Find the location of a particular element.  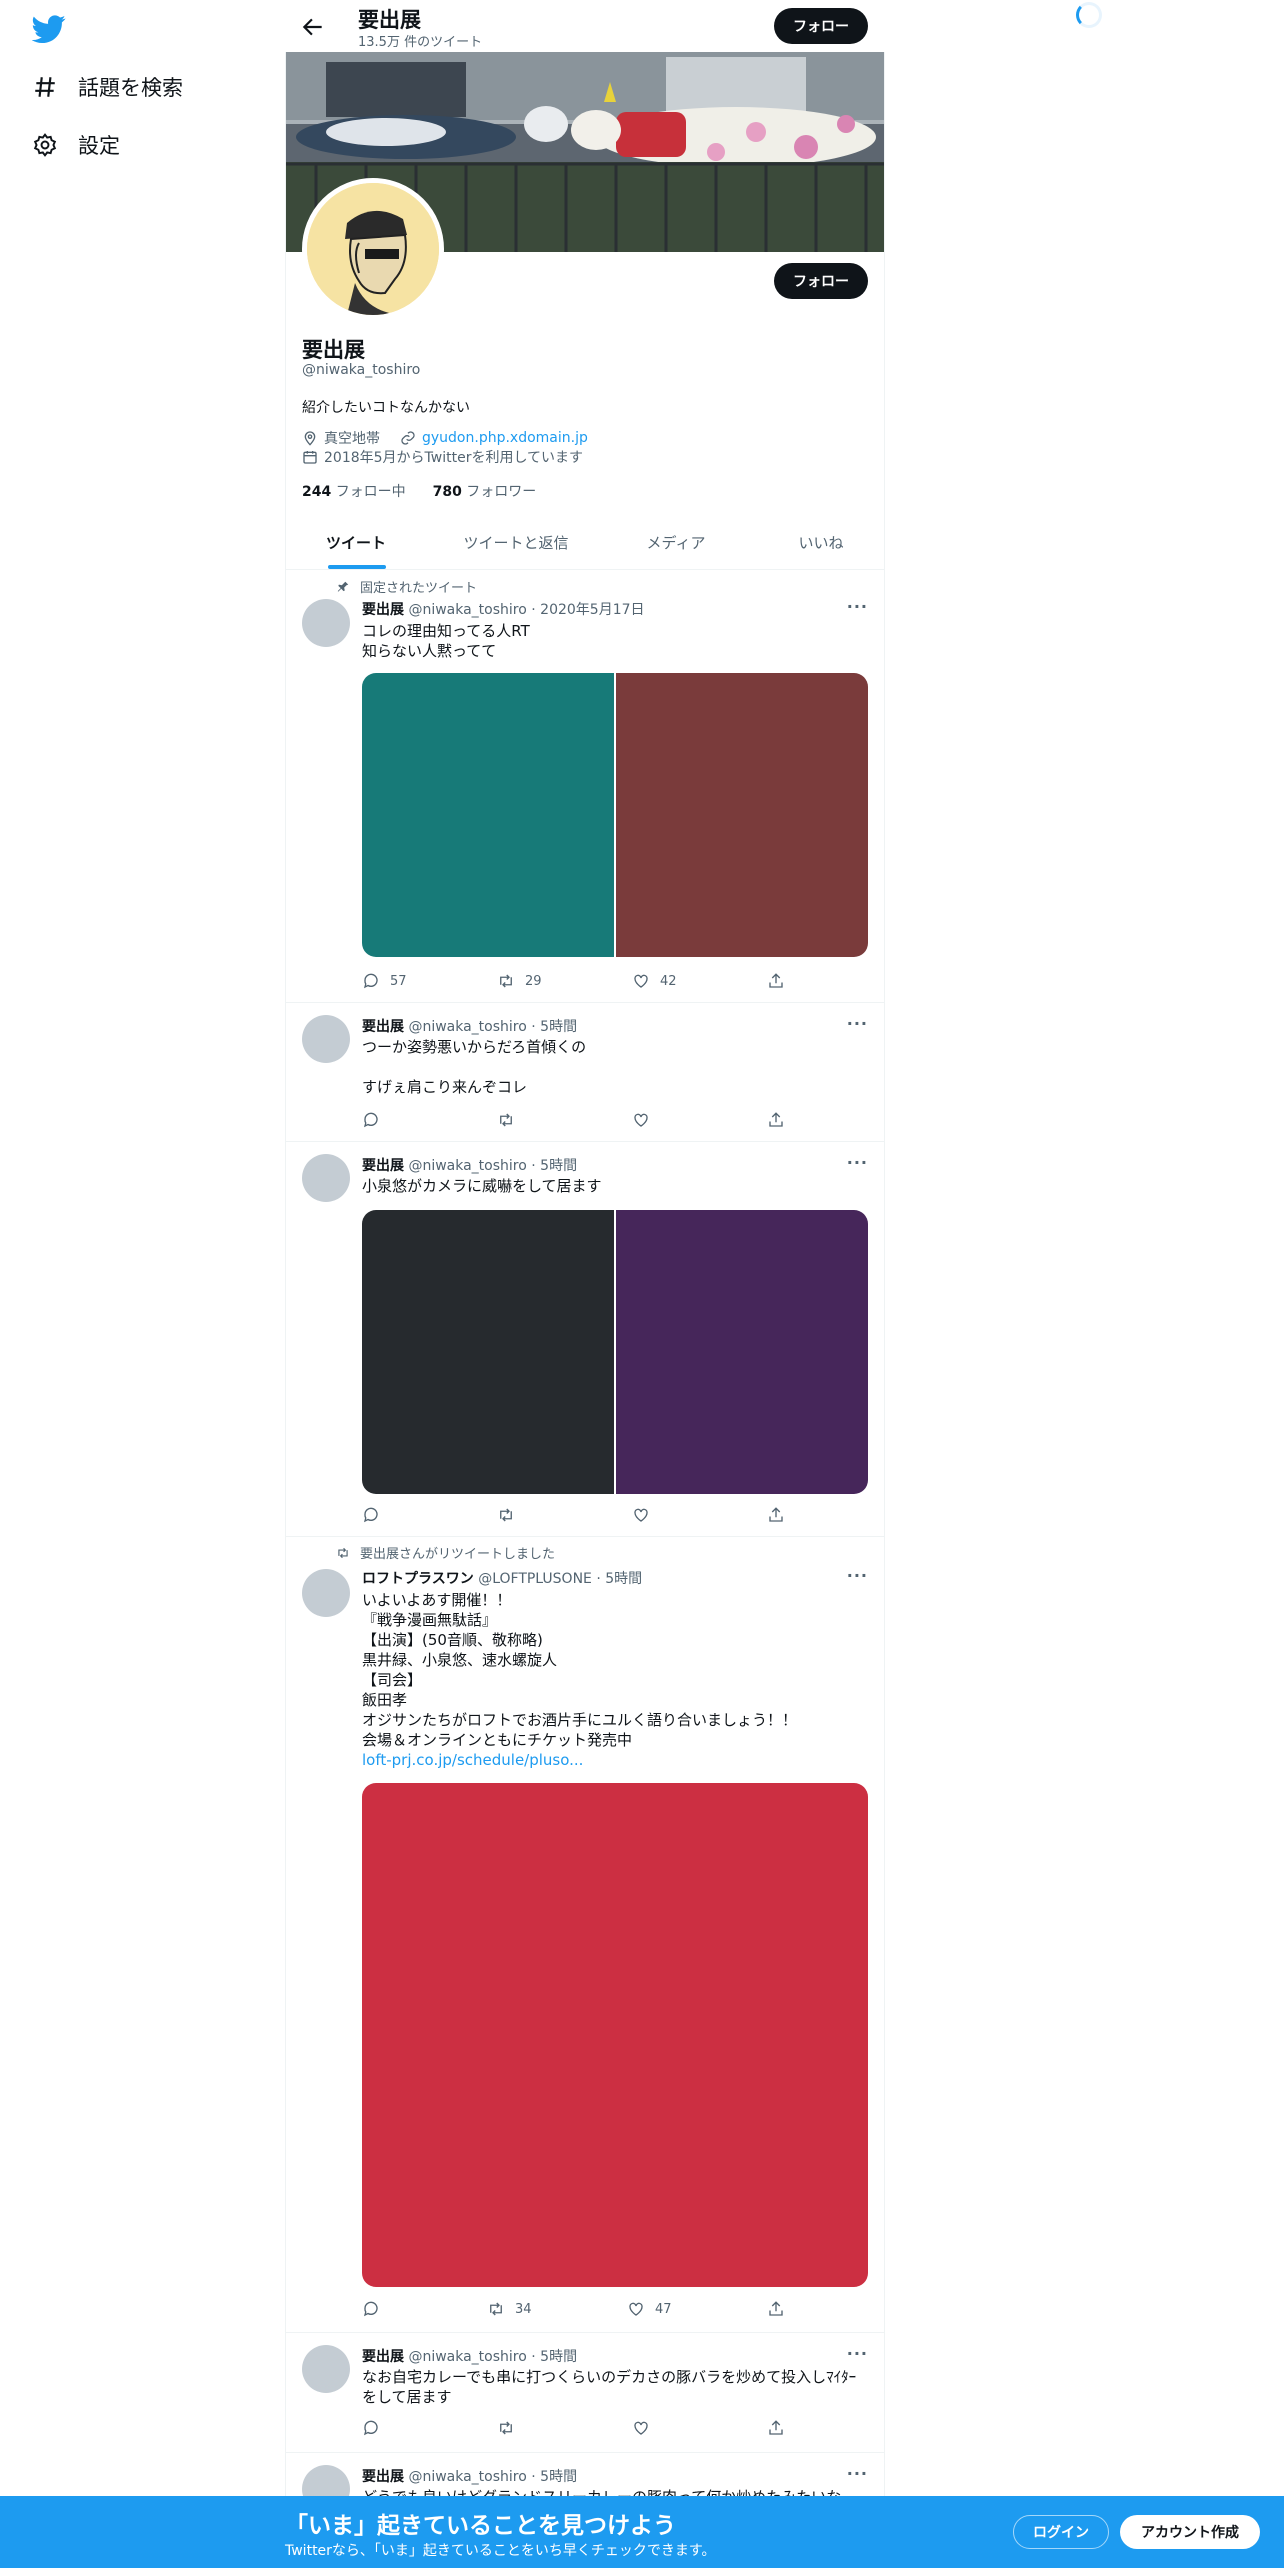

like-button: 47 is located at coordinates (649, 2309).